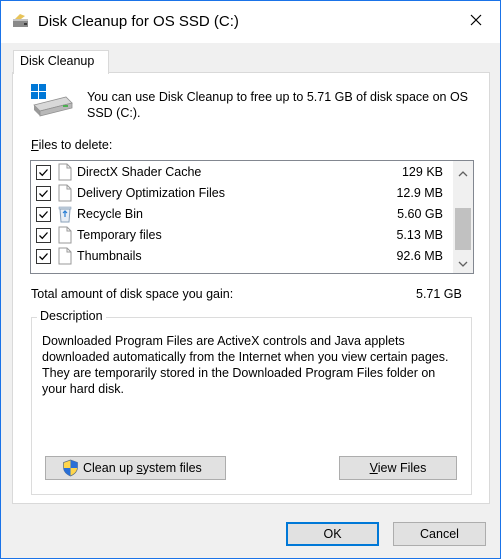 This screenshot has width=501, height=559. Describe the element at coordinates (463, 173) in the screenshot. I see `chevron-up-icon` at that location.